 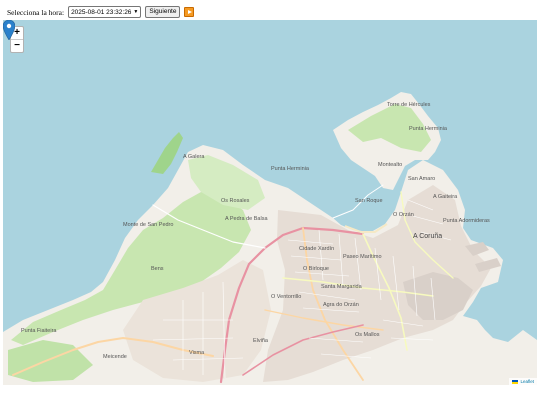 I want to click on zoom-out-button: −, so click(x=17, y=46).